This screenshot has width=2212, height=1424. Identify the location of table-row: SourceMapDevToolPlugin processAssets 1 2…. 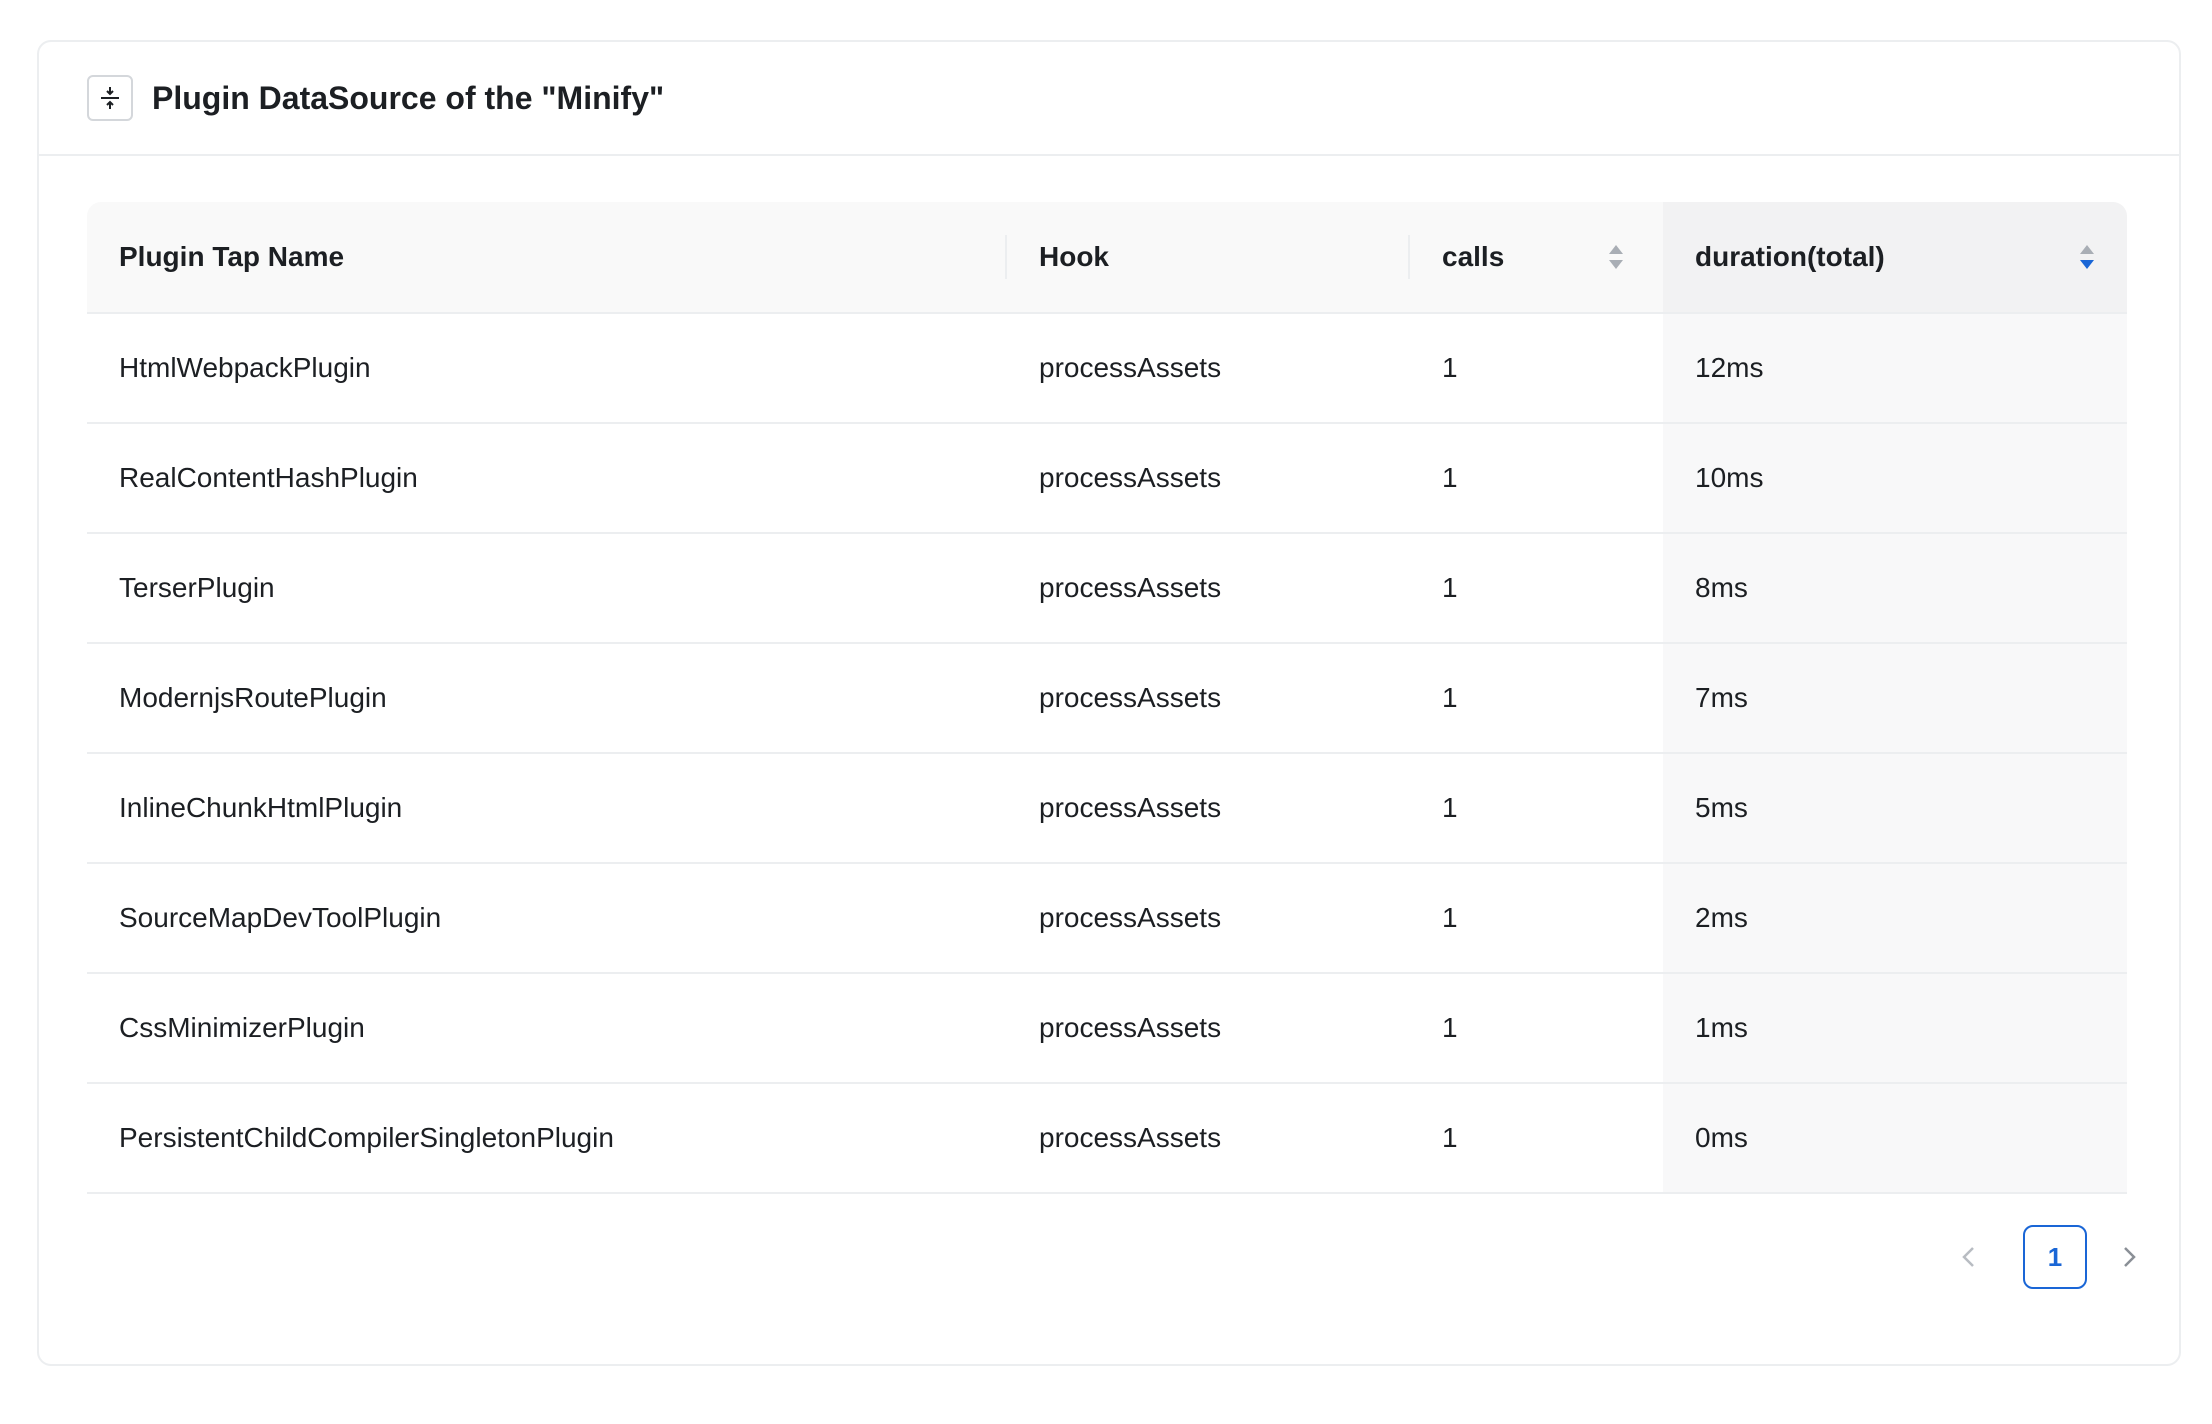
(1107, 918).